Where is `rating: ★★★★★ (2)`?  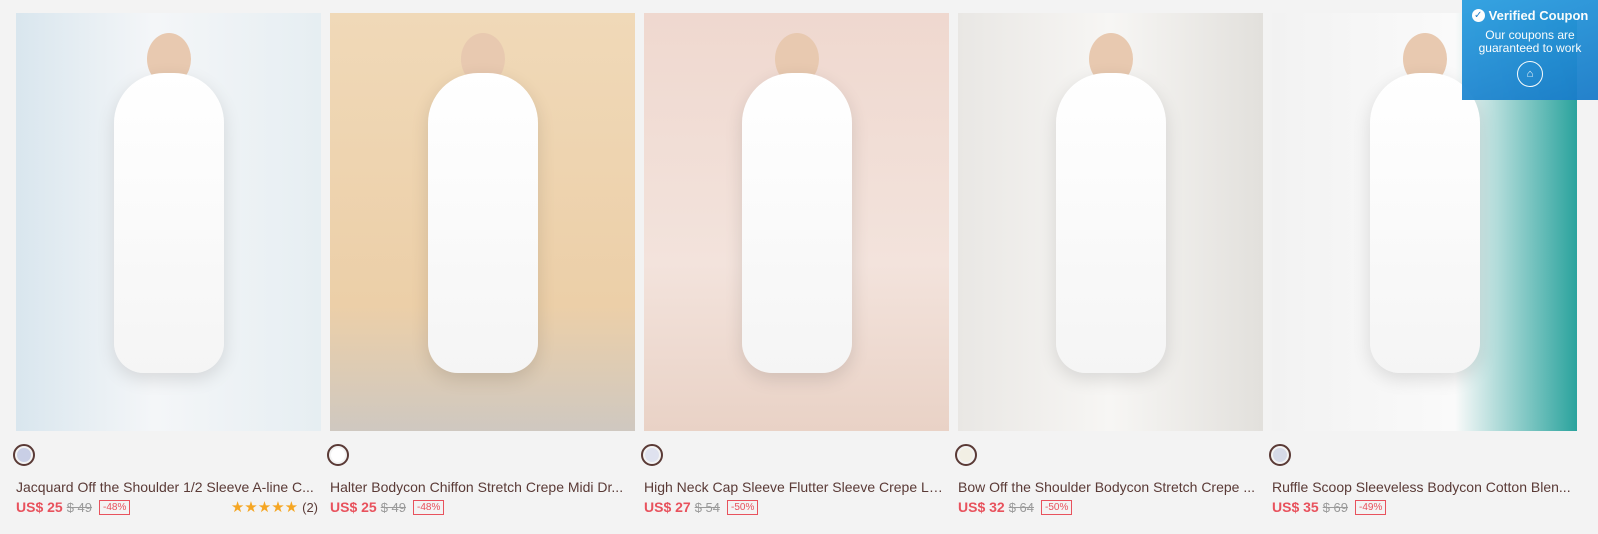 rating: ★★★★★ (2) is located at coordinates (274, 507).